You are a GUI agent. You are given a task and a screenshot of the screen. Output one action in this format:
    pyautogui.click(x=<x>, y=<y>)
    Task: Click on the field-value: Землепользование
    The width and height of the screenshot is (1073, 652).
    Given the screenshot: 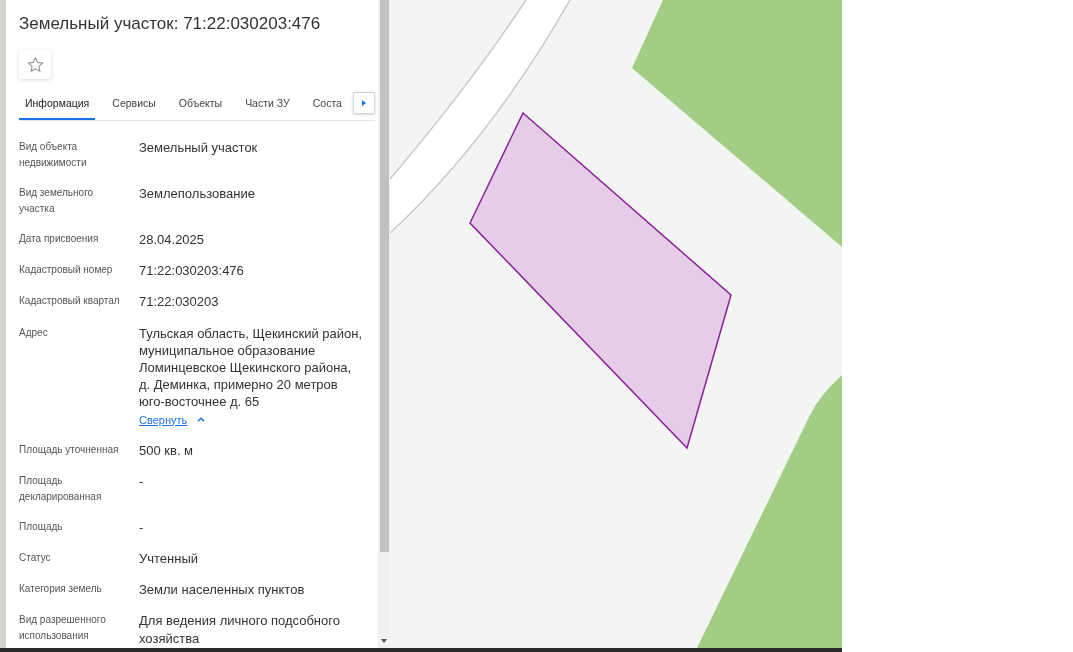 What is the action you would take?
    pyautogui.click(x=197, y=194)
    